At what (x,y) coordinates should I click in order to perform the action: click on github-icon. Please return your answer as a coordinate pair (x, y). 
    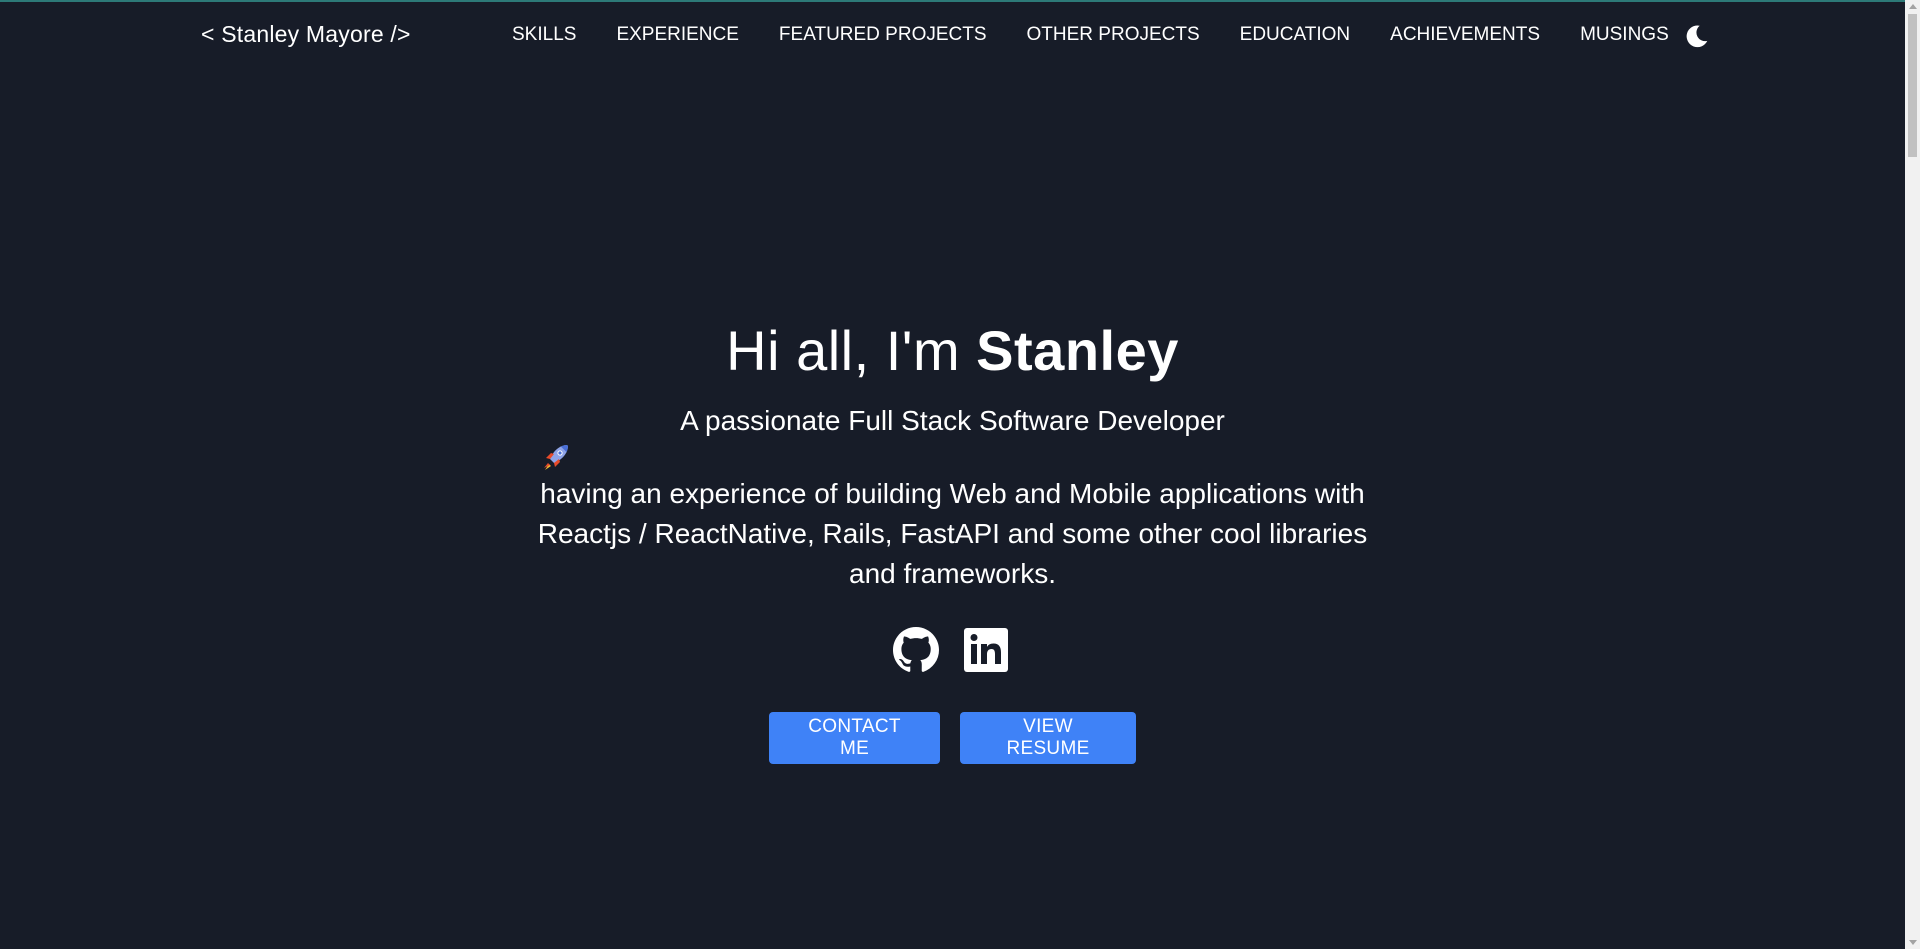
    Looking at the image, I should click on (916, 650).